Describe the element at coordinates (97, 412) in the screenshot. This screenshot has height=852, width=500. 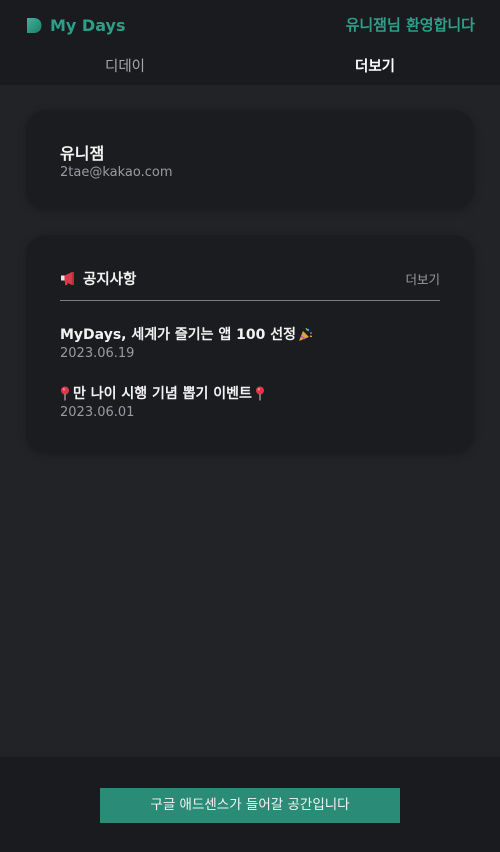
I see `notice-item-date: 2023.06.01` at that location.